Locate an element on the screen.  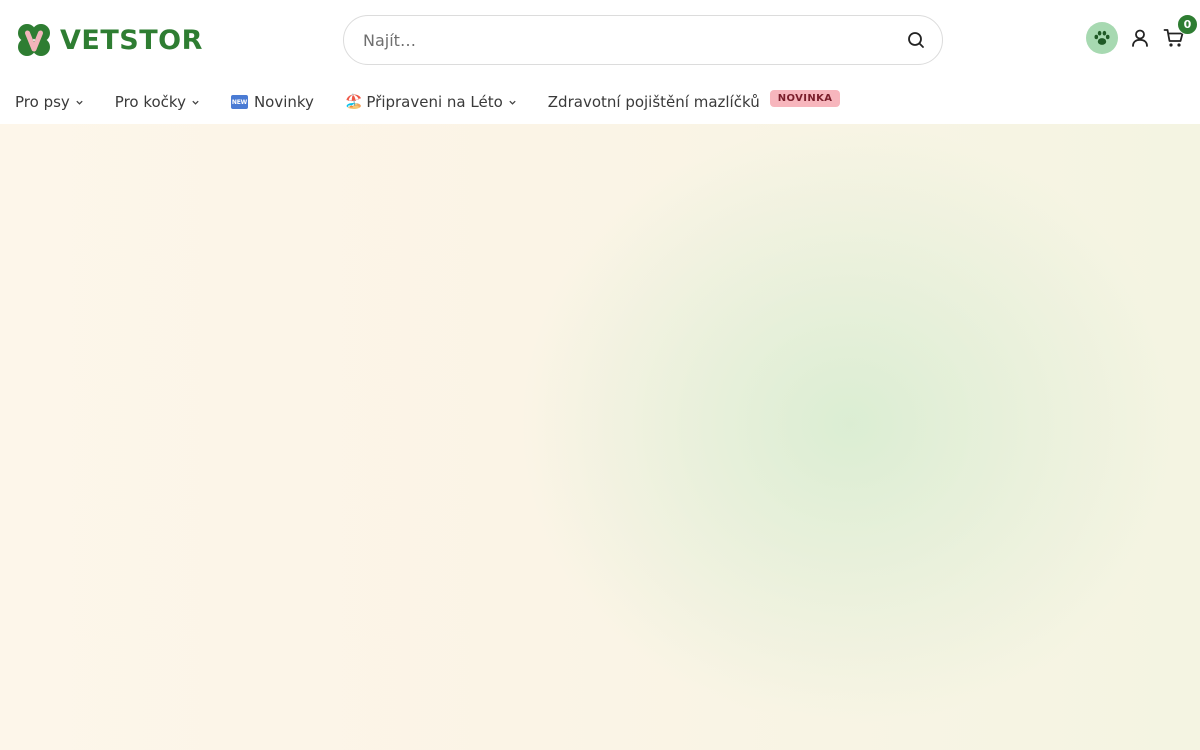
site-header: VETSTOR Najít… 0 is located at coordinates (600, 40).